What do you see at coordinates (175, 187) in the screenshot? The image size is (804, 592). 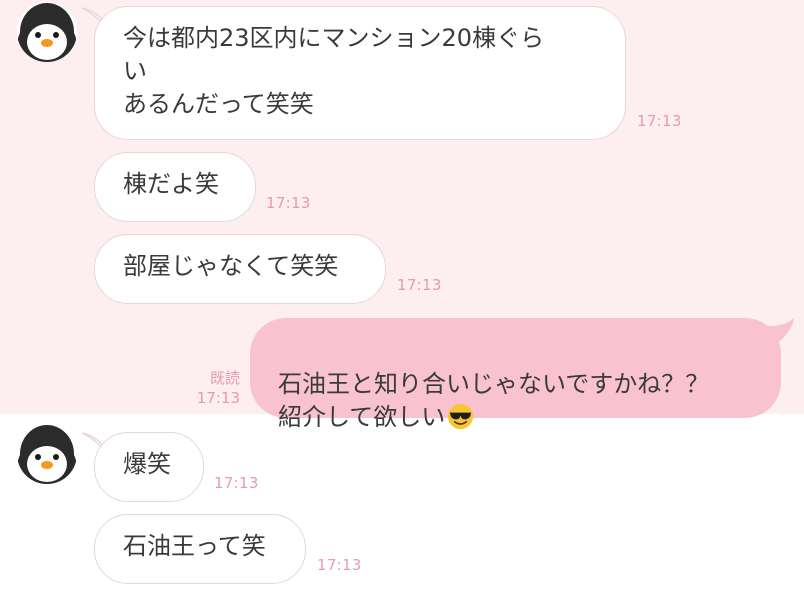 I see `message-bubble-incoming: 棟だよ笑` at bounding box center [175, 187].